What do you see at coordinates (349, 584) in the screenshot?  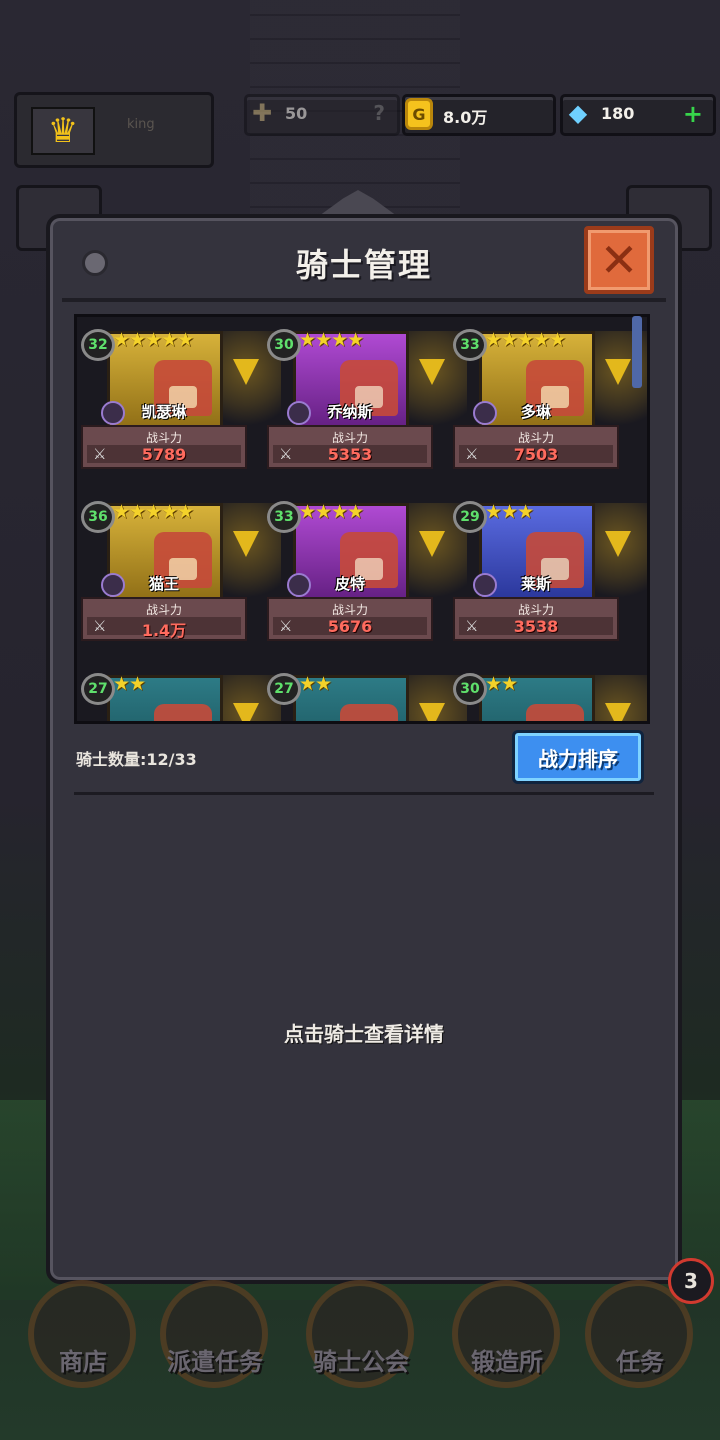 I see `knight-name: 皮特` at bounding box center [349, 584].